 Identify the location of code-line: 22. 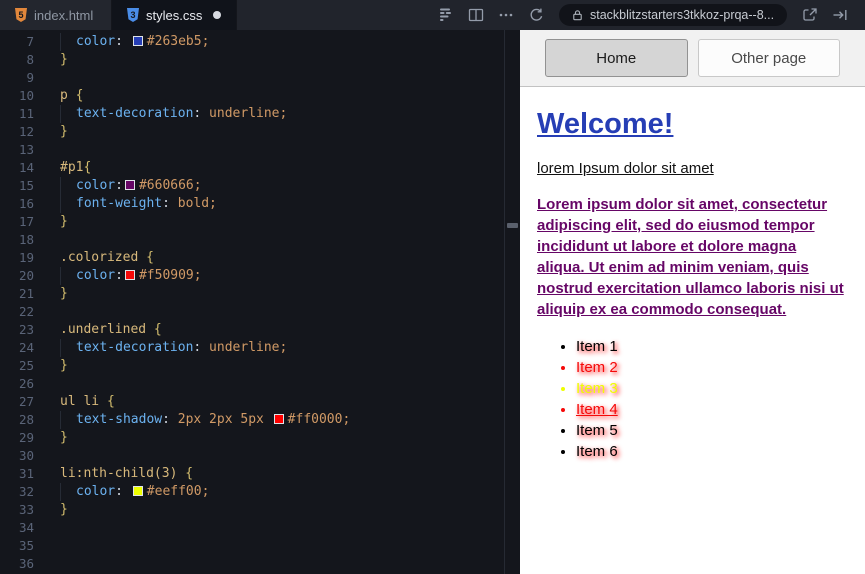
(260, 312).